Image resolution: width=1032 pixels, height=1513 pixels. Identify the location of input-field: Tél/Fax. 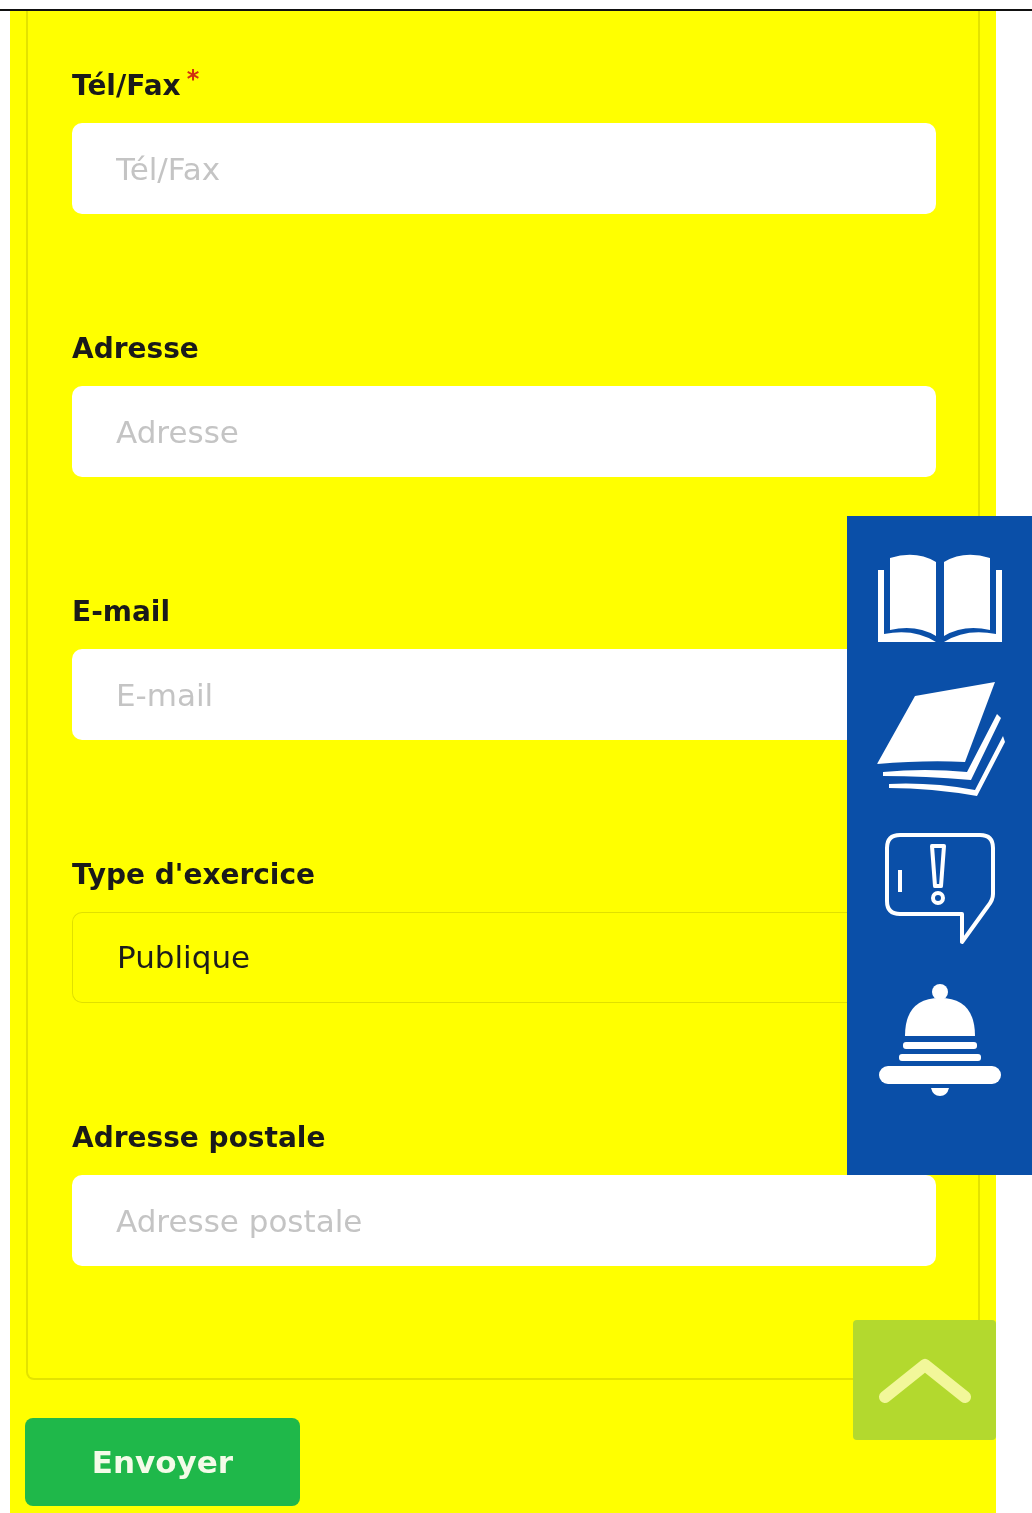
(504, 168).